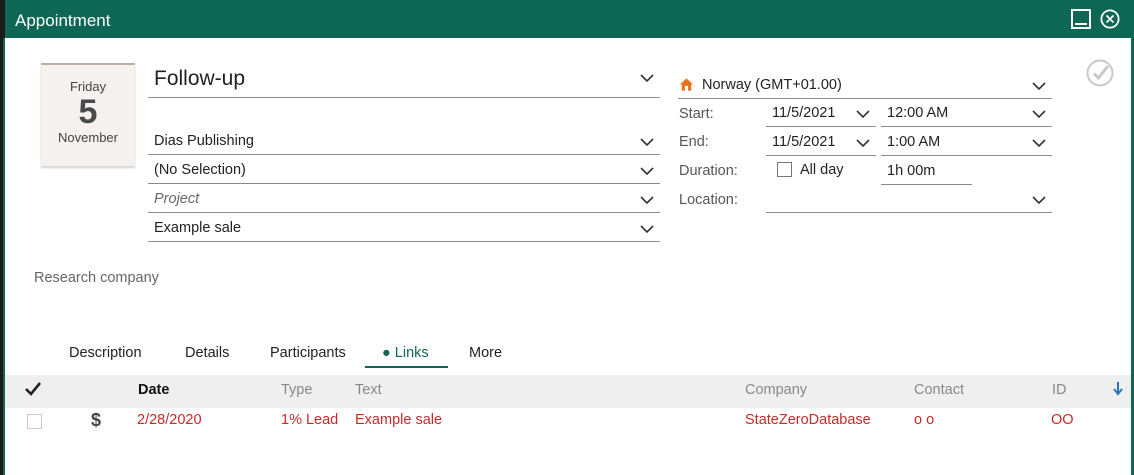 The width and height of the screenshot is (1134, 475). Describe the element at coordinates (404, 227) in the screenshot. I see `sale-combobox: Example sale` at that location.